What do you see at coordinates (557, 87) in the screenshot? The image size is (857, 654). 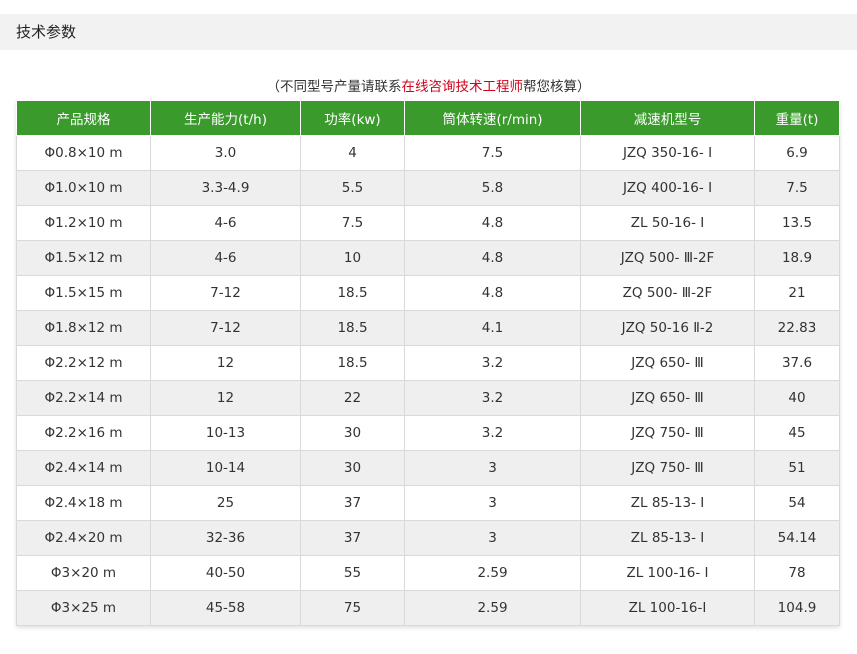 I see `note-suffix: 帮您核算）` at bounding box center [557, 87].